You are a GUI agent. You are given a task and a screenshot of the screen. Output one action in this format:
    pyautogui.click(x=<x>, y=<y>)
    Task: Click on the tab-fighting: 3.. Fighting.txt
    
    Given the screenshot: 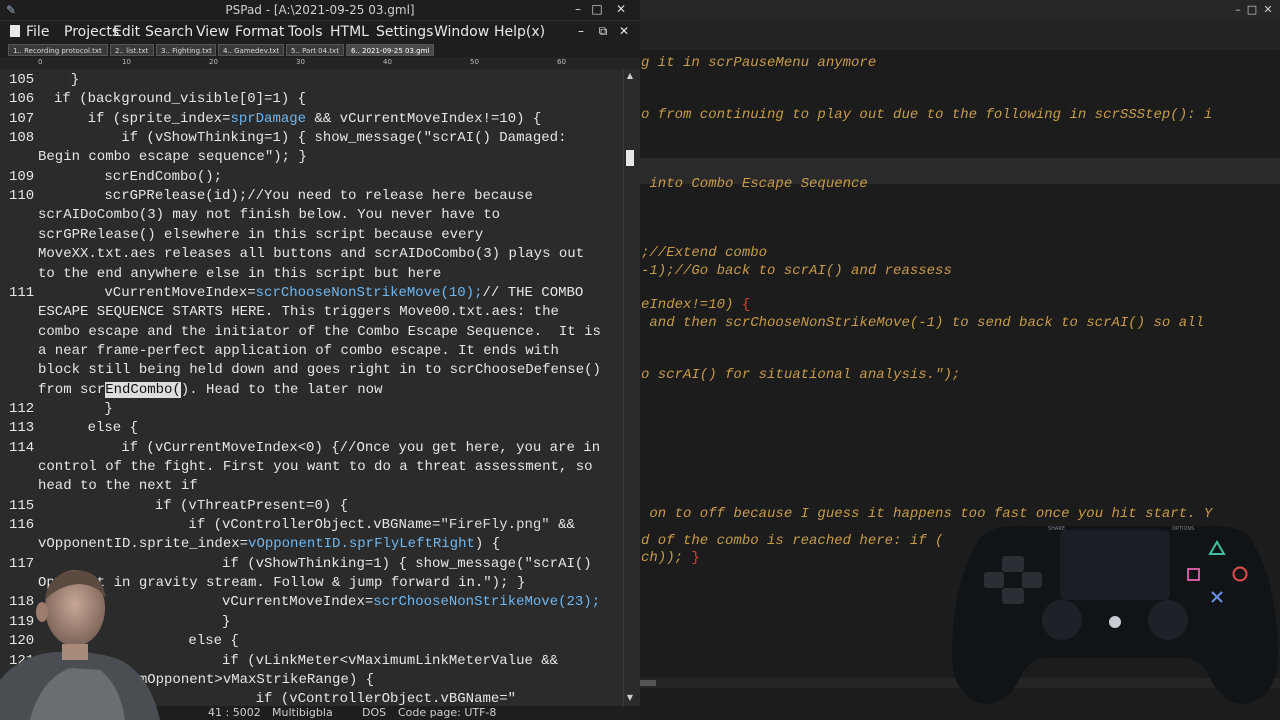 What is the action you would take?
    pyautogui.click(x=186, y=50)
    